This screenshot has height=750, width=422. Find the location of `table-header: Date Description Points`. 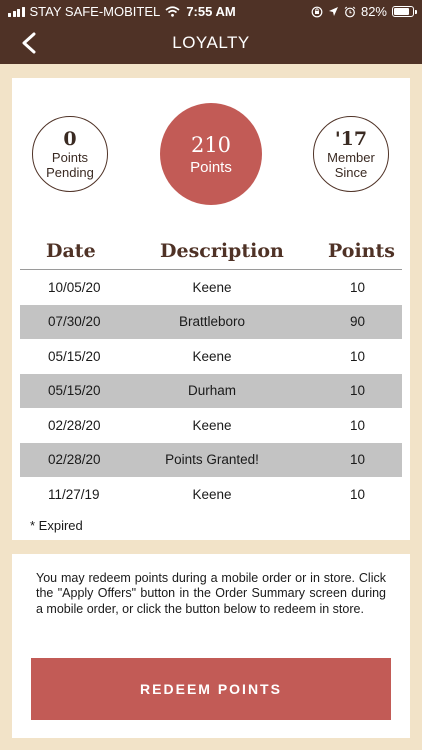

table-header: Date Description Points is located at coordinates (211, 253).